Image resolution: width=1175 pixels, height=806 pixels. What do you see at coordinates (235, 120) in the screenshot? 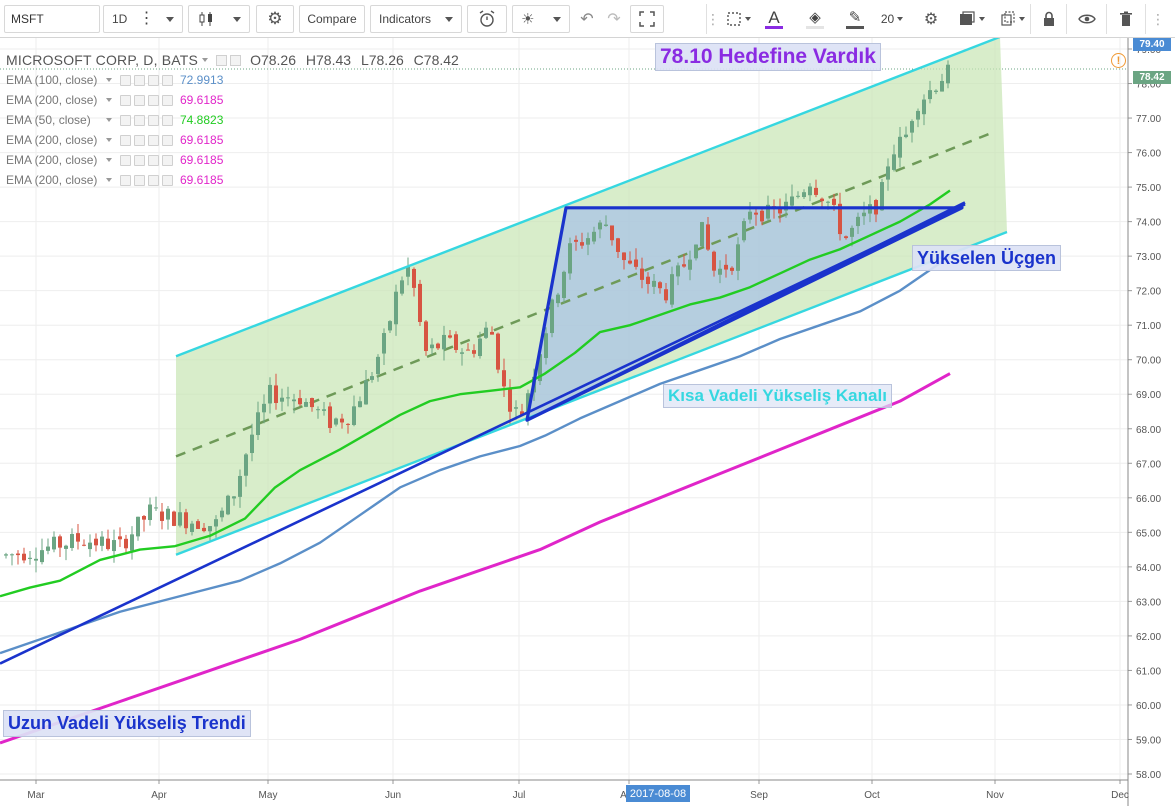
I see `indicator-legend-row: EMA (50, close) 74.8823` at bounding box center [235, 120].